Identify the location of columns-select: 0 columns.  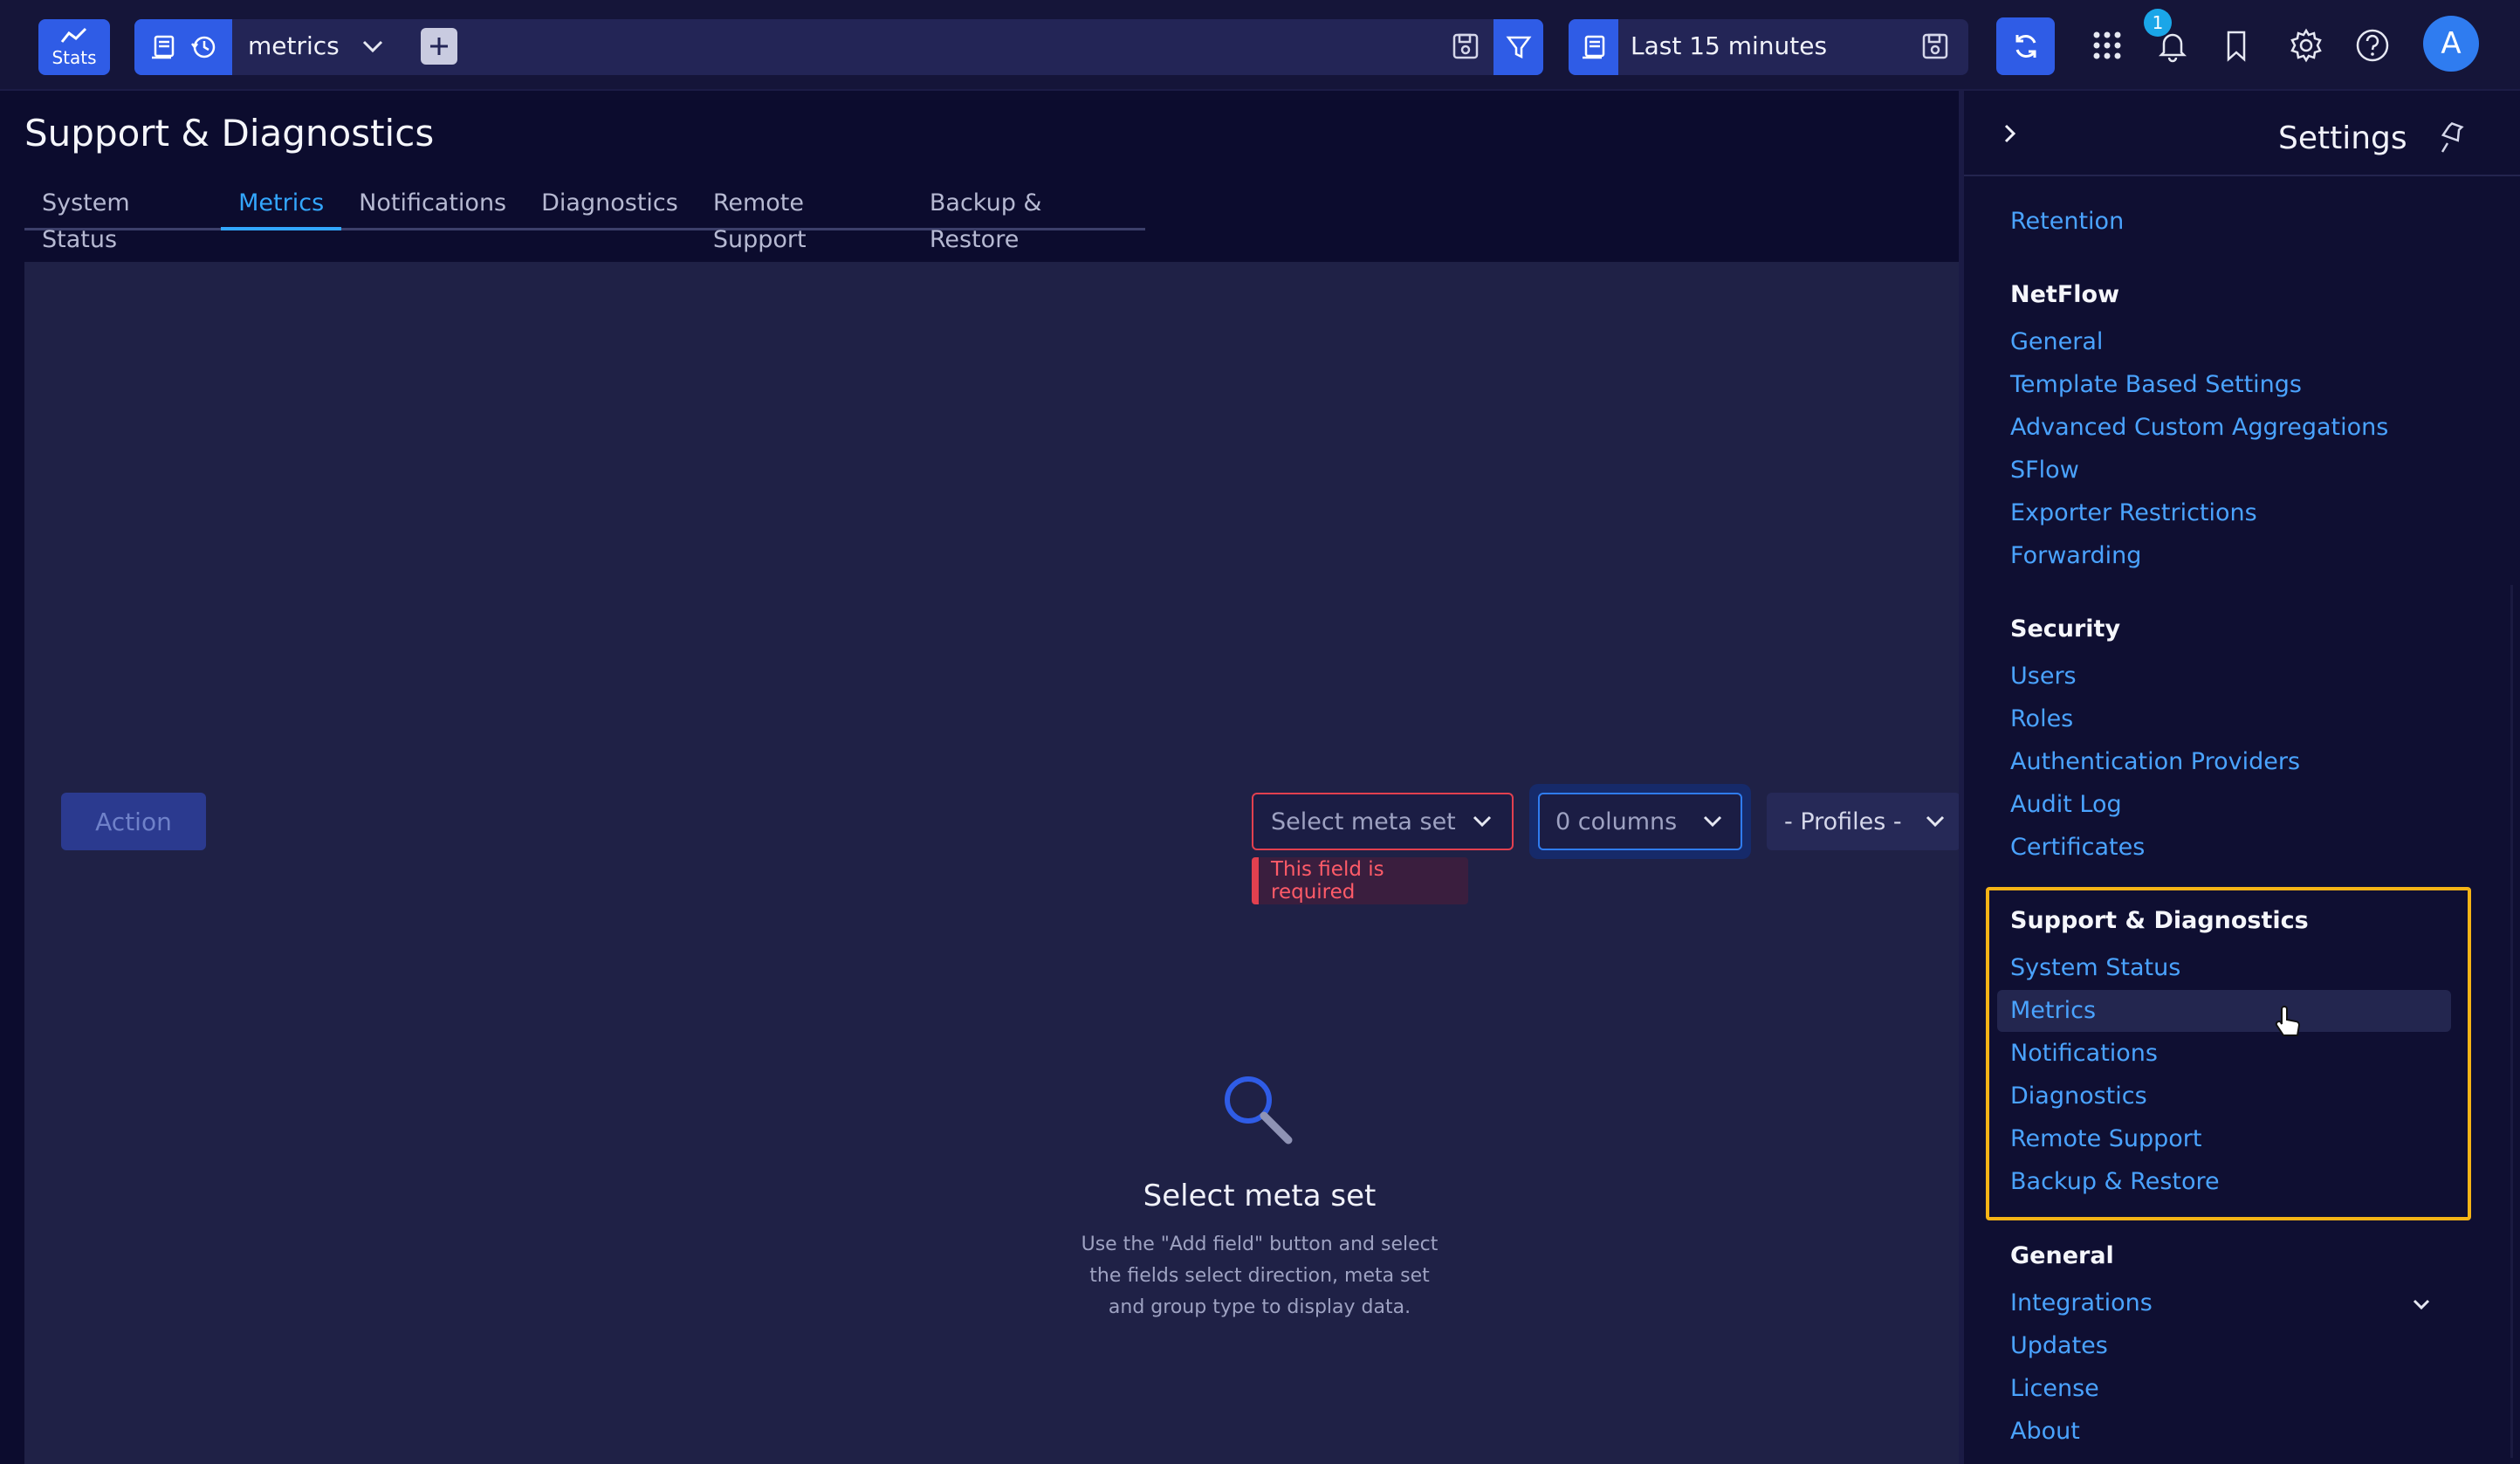
(1640, 821).